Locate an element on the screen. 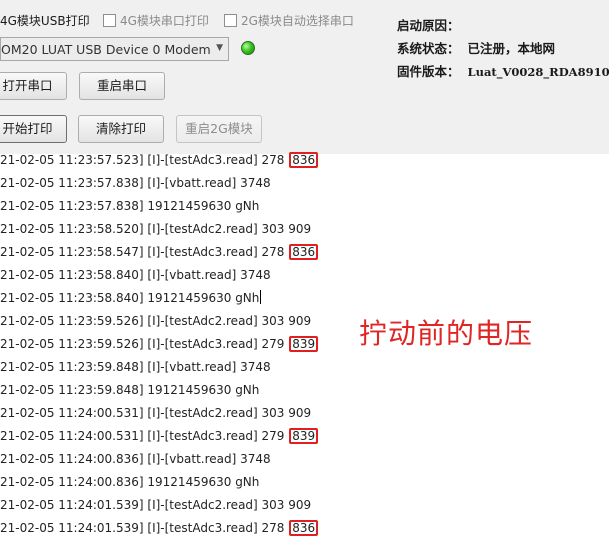  log-line-text: 21-02-05 11:23:57.838] 19121459630 gNh is located at coordinates (130, 206).